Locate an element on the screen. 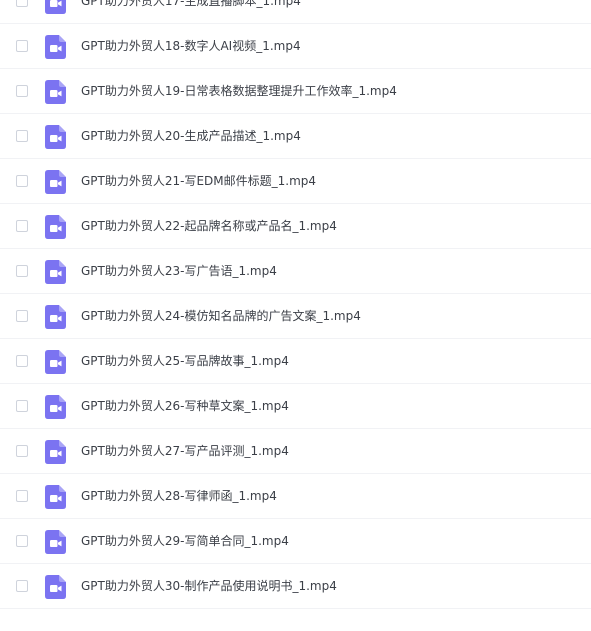  file-row: GPT助力外贸人27-写产品评测_1.mp4 is located at coordinates (295, 451).